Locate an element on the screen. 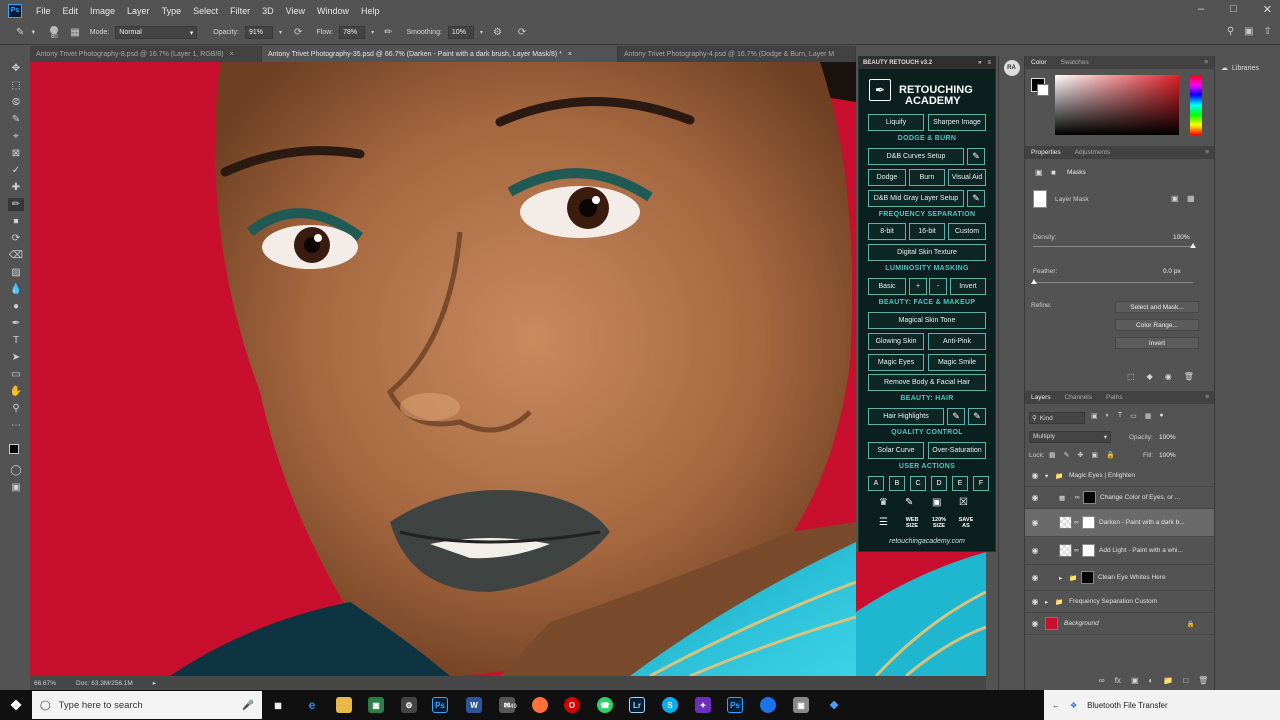 This screenshot has height=720, width=1280. vector-mask-icon: ■ is located at coordinates (1053, 172).